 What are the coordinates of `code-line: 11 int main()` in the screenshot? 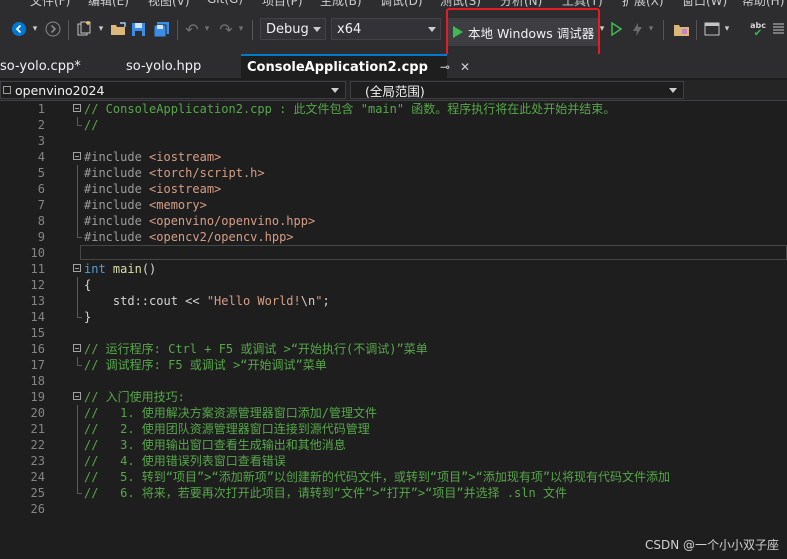 It's located at (393, 269).